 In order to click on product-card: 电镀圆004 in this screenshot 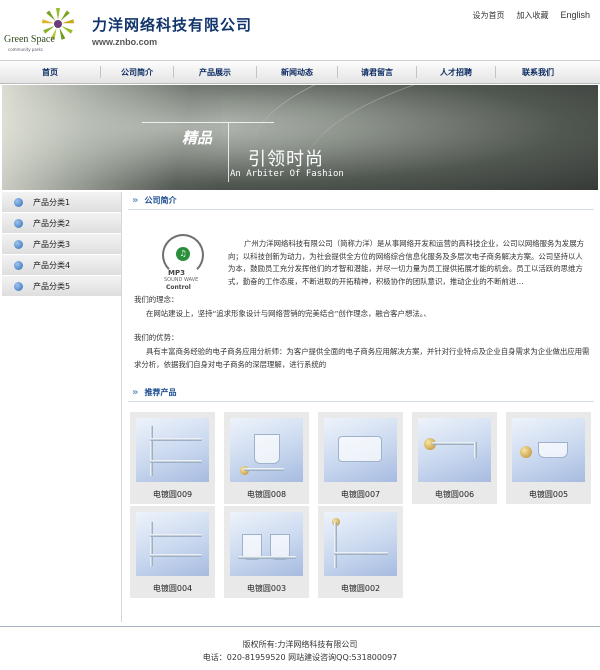, I will do `click(172, 552)`.